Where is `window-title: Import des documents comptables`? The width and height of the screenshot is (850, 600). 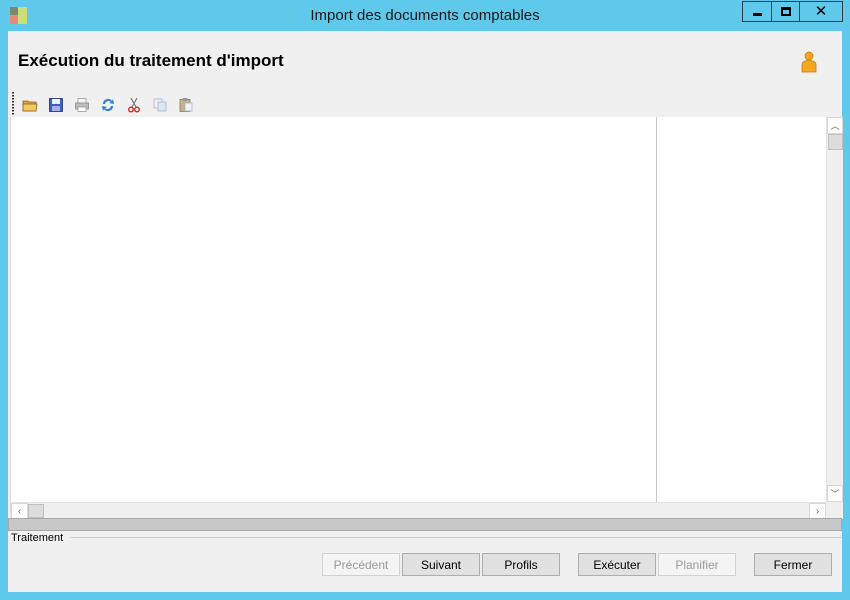 window-title: Import des documents comptables is located at coordinates (425, 15).